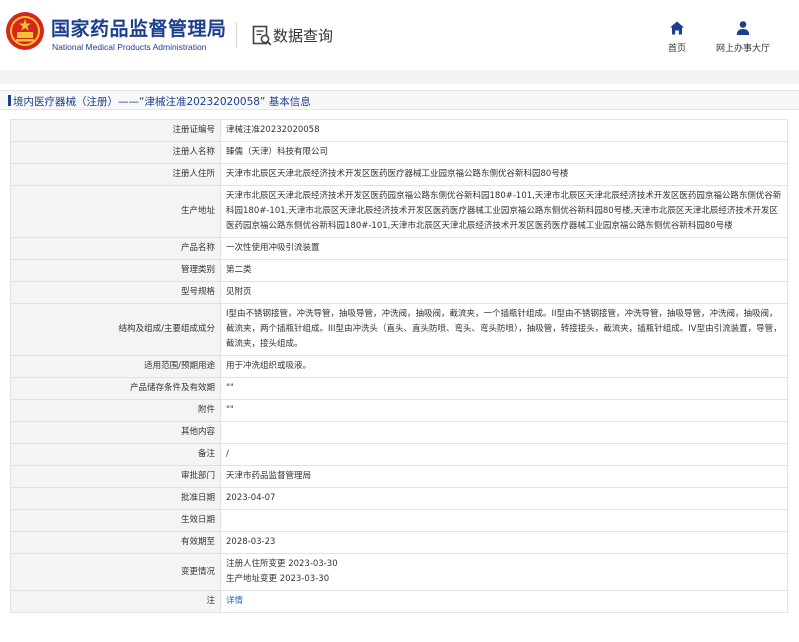 The image size is (799, 642). I want to click on table-row: 备注 /, so click(399, 454).